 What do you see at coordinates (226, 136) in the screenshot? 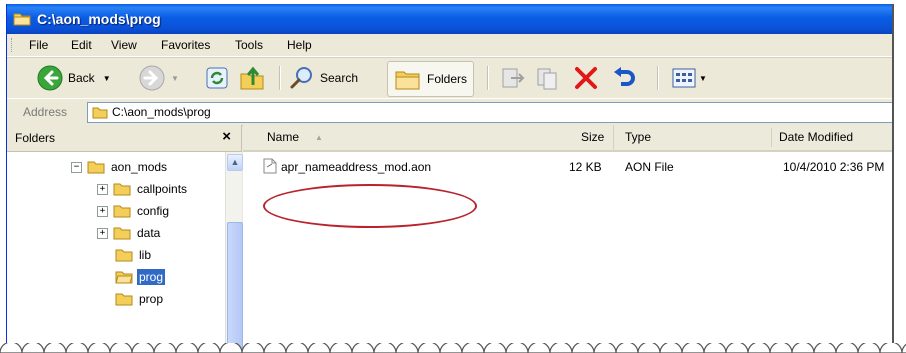
I see `close-icon: ×` at bounding box center [226, 136].